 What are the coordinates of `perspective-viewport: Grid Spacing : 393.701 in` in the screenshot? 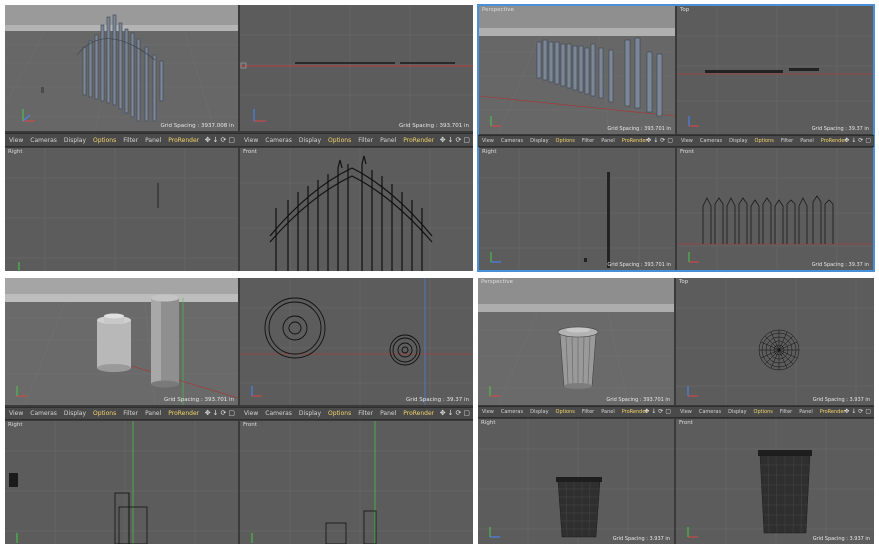 It's located at (121, 341).